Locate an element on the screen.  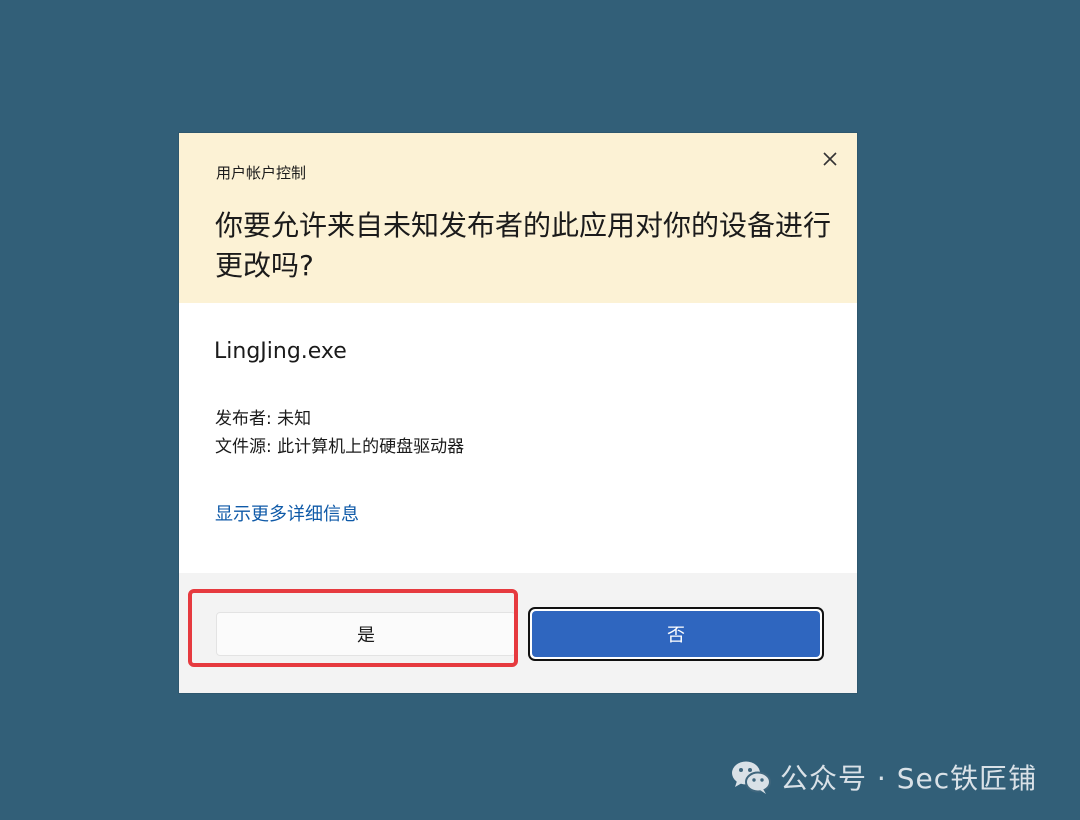
watermark-text: 公众号 · Sec铁匠铺 is located at coordinates (909, 778).